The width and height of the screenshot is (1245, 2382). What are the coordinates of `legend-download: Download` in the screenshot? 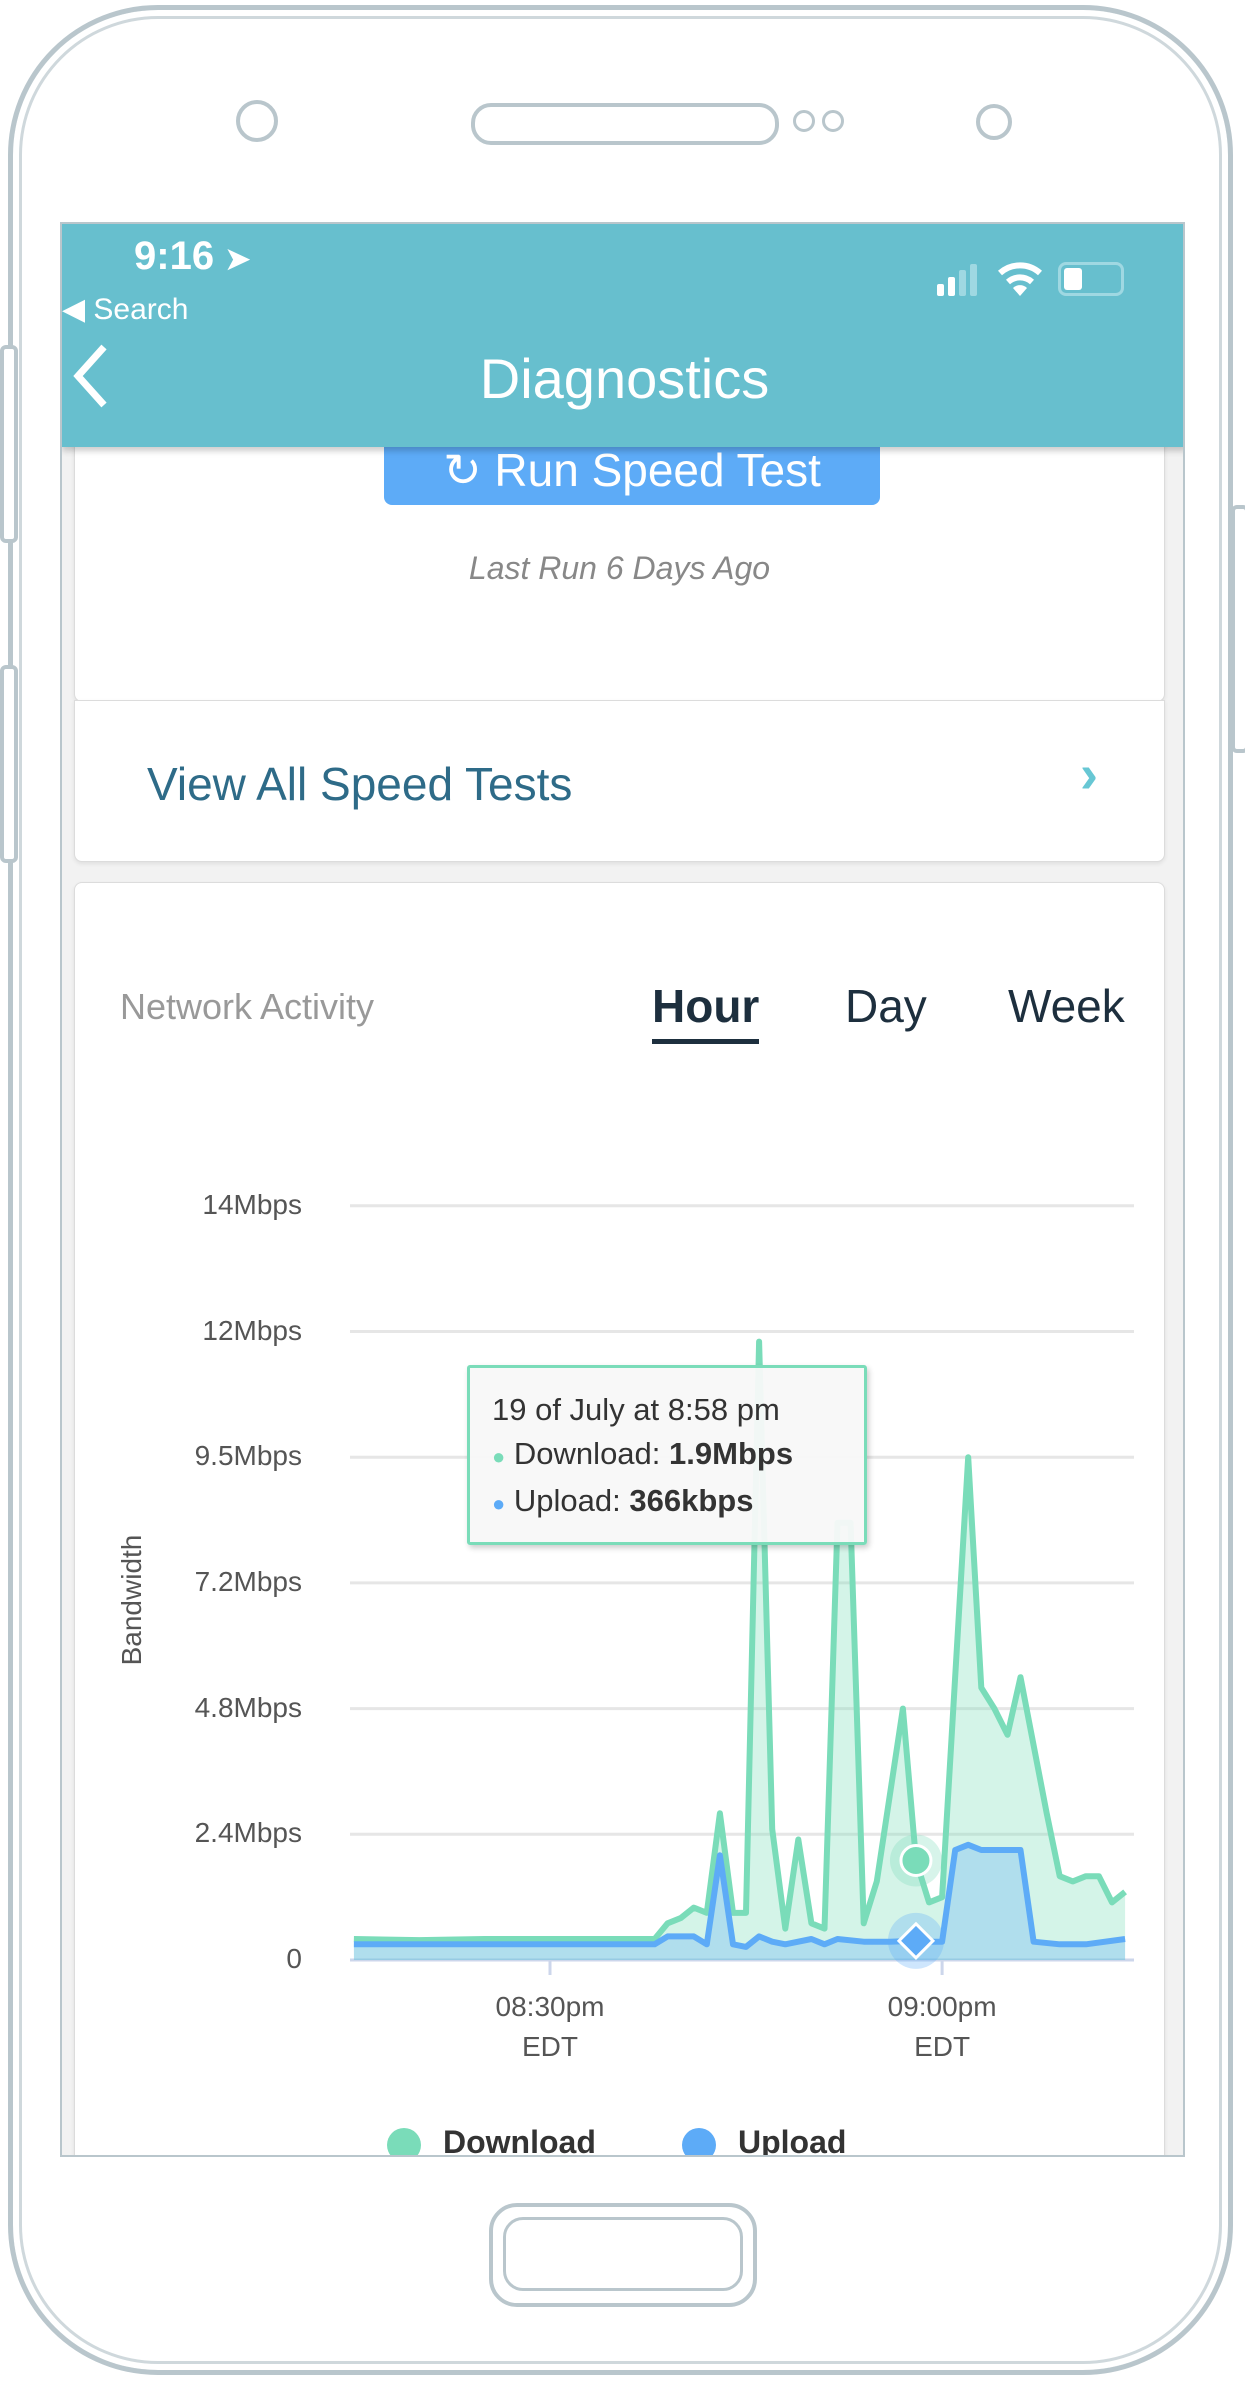 It's located at (491, 2139).